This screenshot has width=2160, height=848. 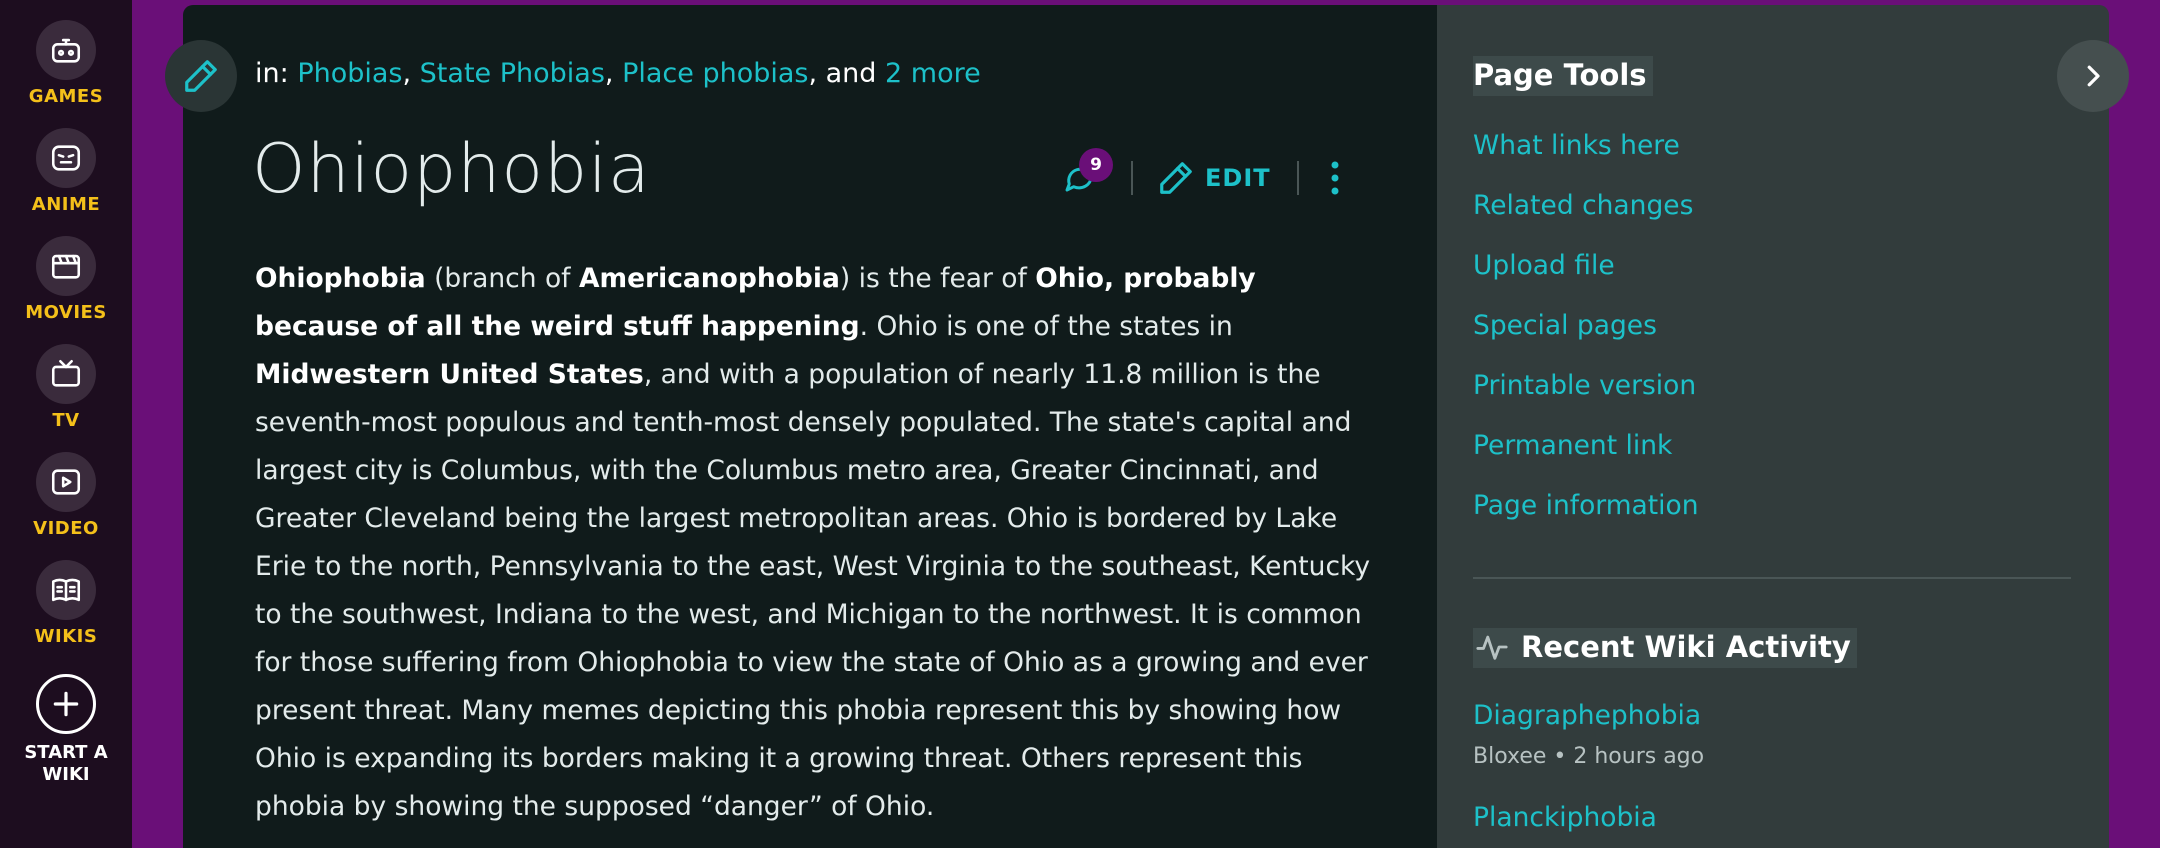 I want to click on tool-link-printable-version: Printable version, so click(x=1584, y=385).